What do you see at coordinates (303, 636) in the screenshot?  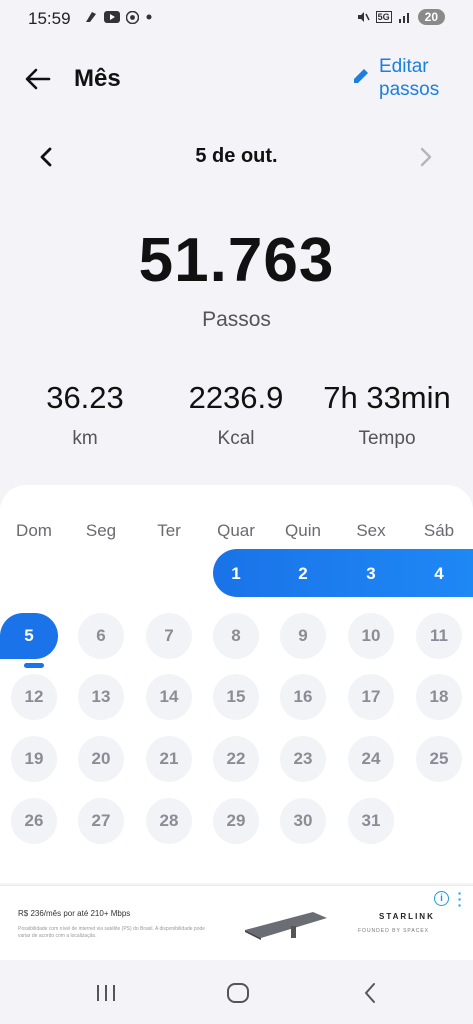 I see `calendar-day: 9` at bounding box center [303, 636].